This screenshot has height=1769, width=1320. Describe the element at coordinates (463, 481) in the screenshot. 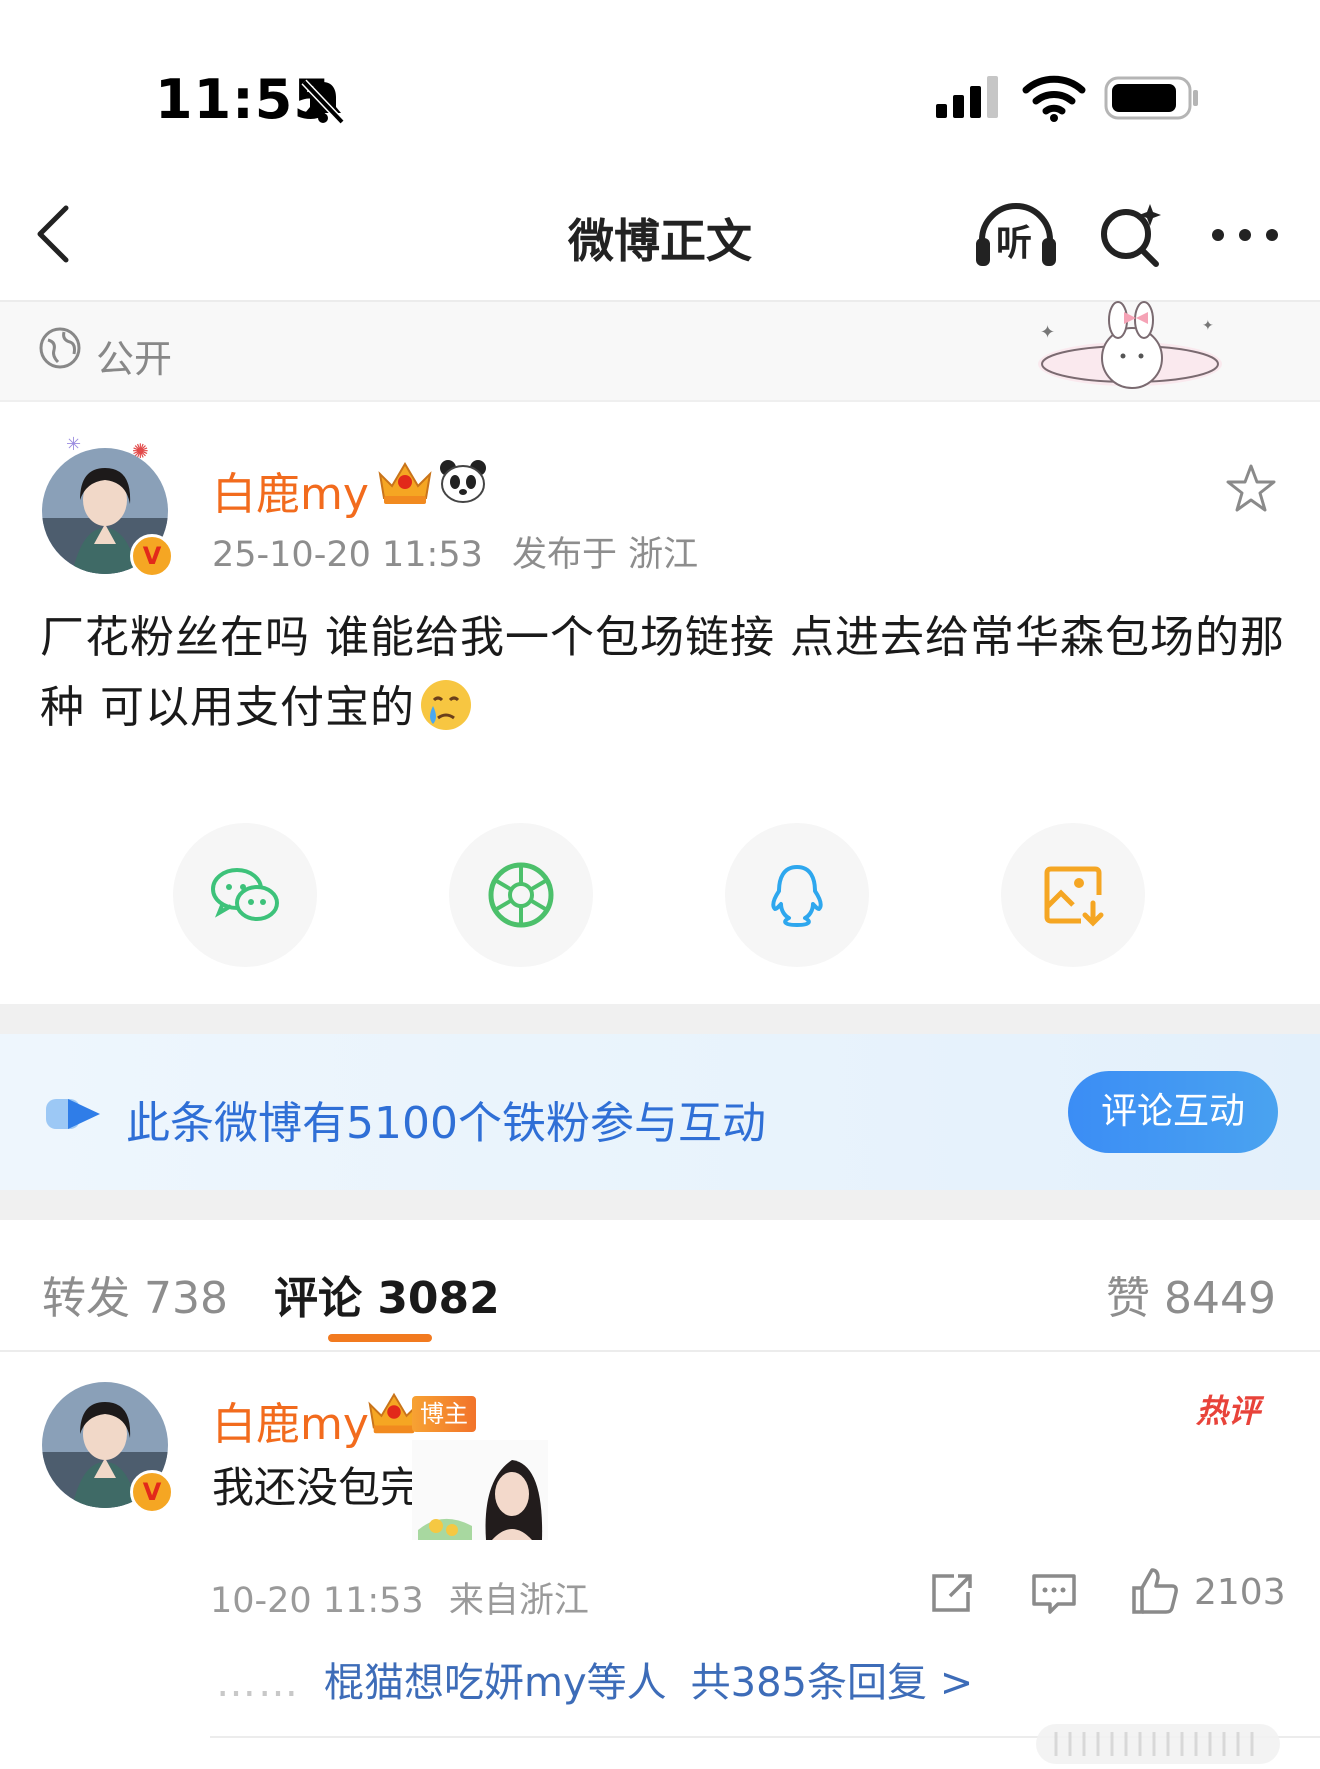

I see `panda-icon` at that location.